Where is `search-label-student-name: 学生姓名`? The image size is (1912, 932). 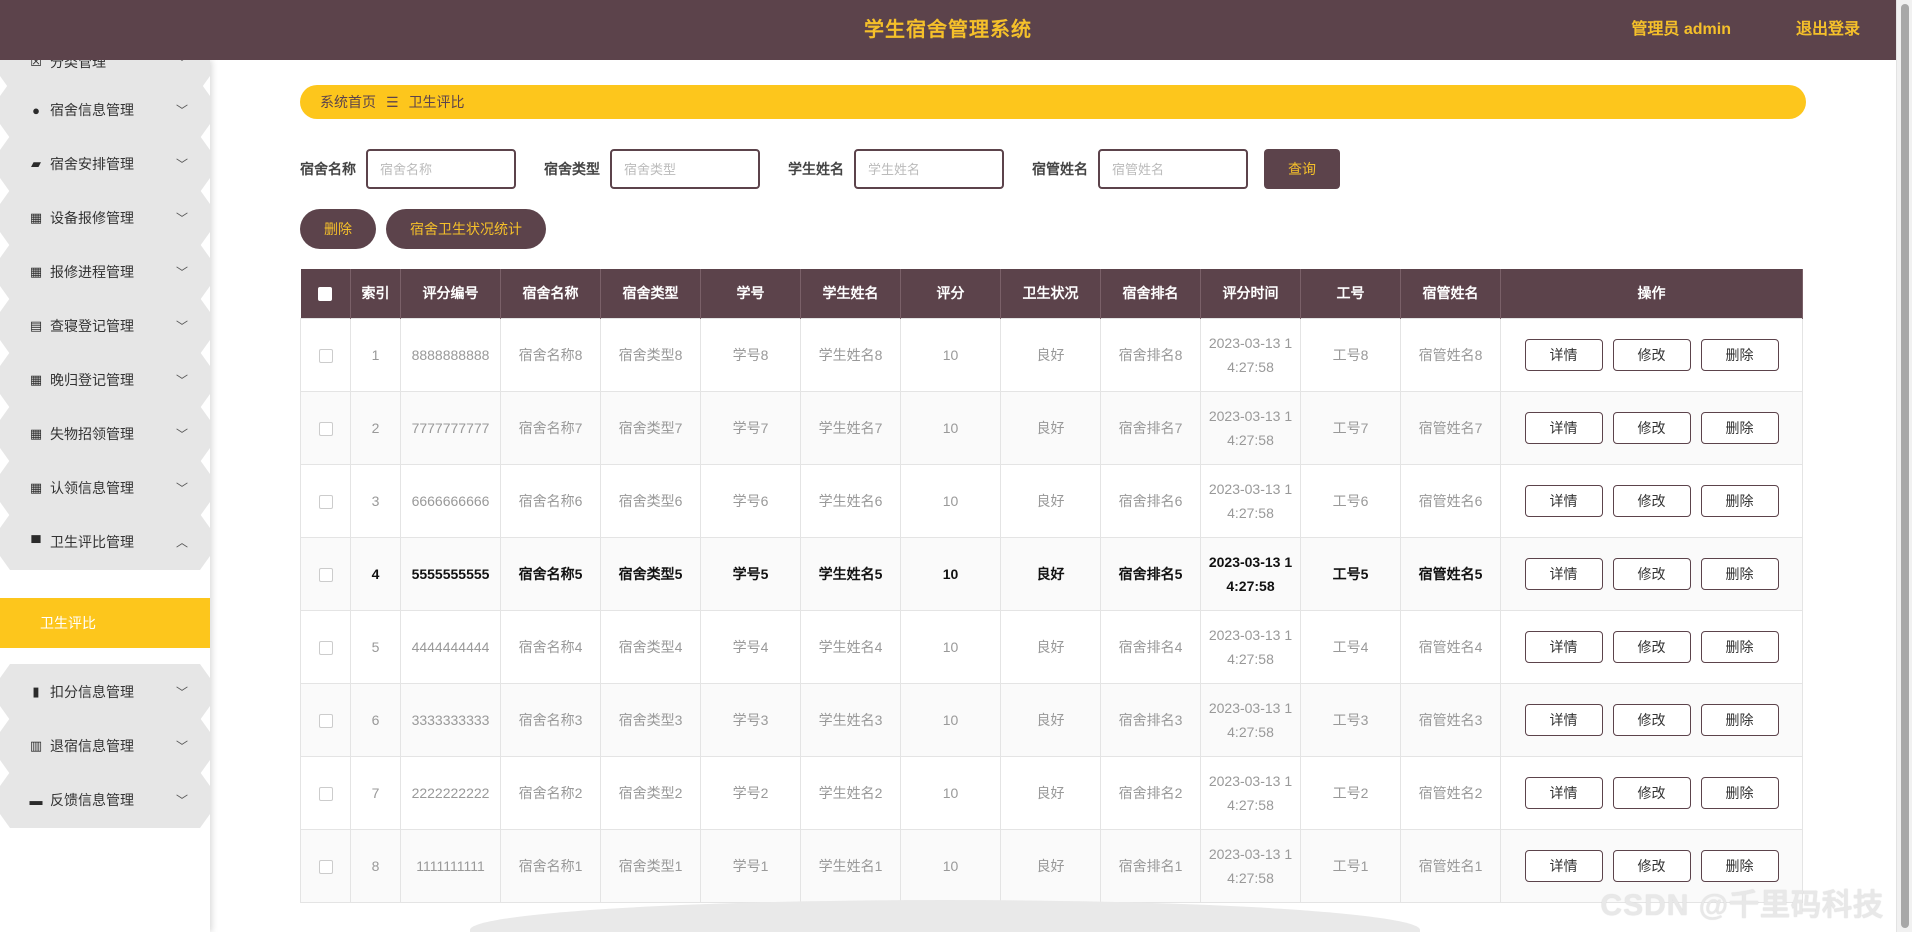
search-label-student-name: 学生姓名 is located at coordinates (816, 169).